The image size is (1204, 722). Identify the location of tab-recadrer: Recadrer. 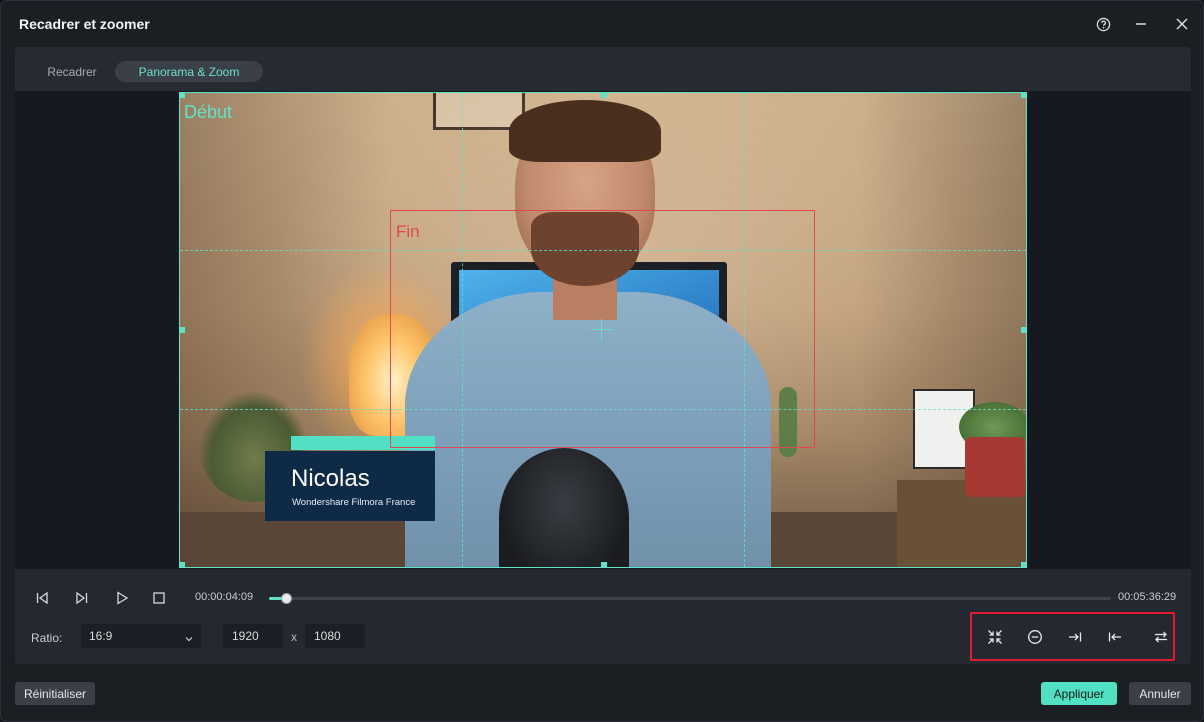
(72, 71).